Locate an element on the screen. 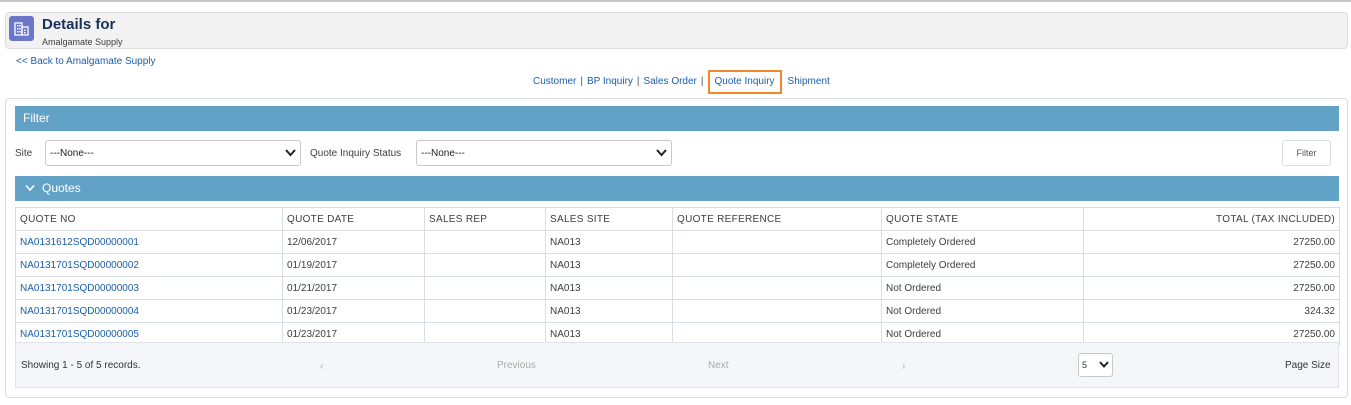  nav-quote-inquiry: Quote Inquiry is located at coordinates (744, 82).